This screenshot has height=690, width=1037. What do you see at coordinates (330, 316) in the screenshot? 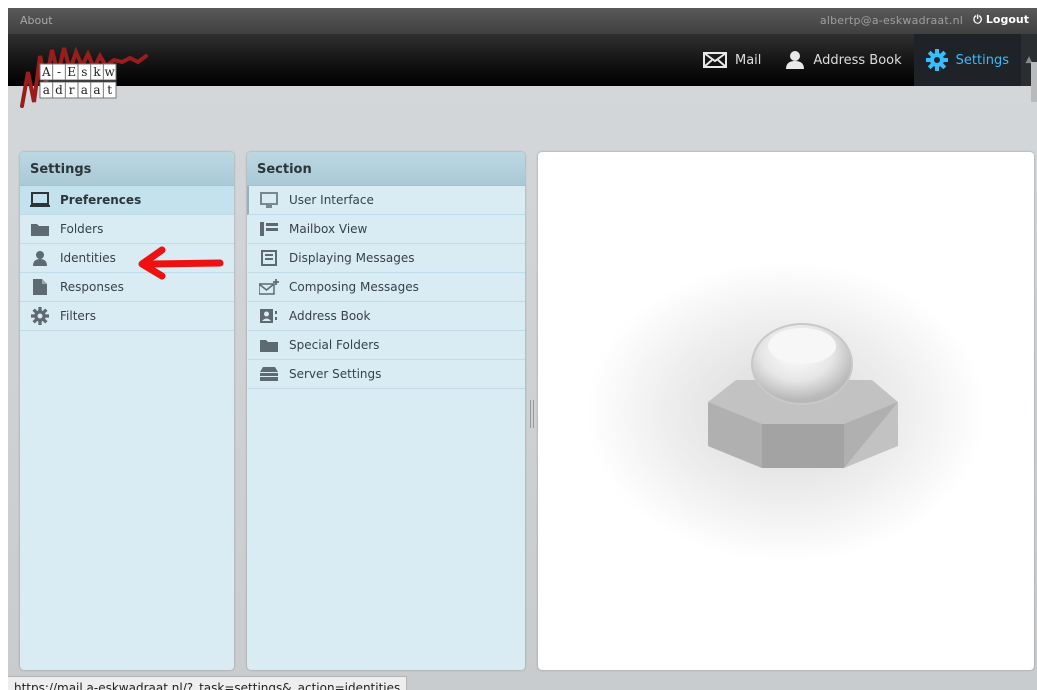
I see `section-item-label: Address Book` at bounding box center [330, 316].